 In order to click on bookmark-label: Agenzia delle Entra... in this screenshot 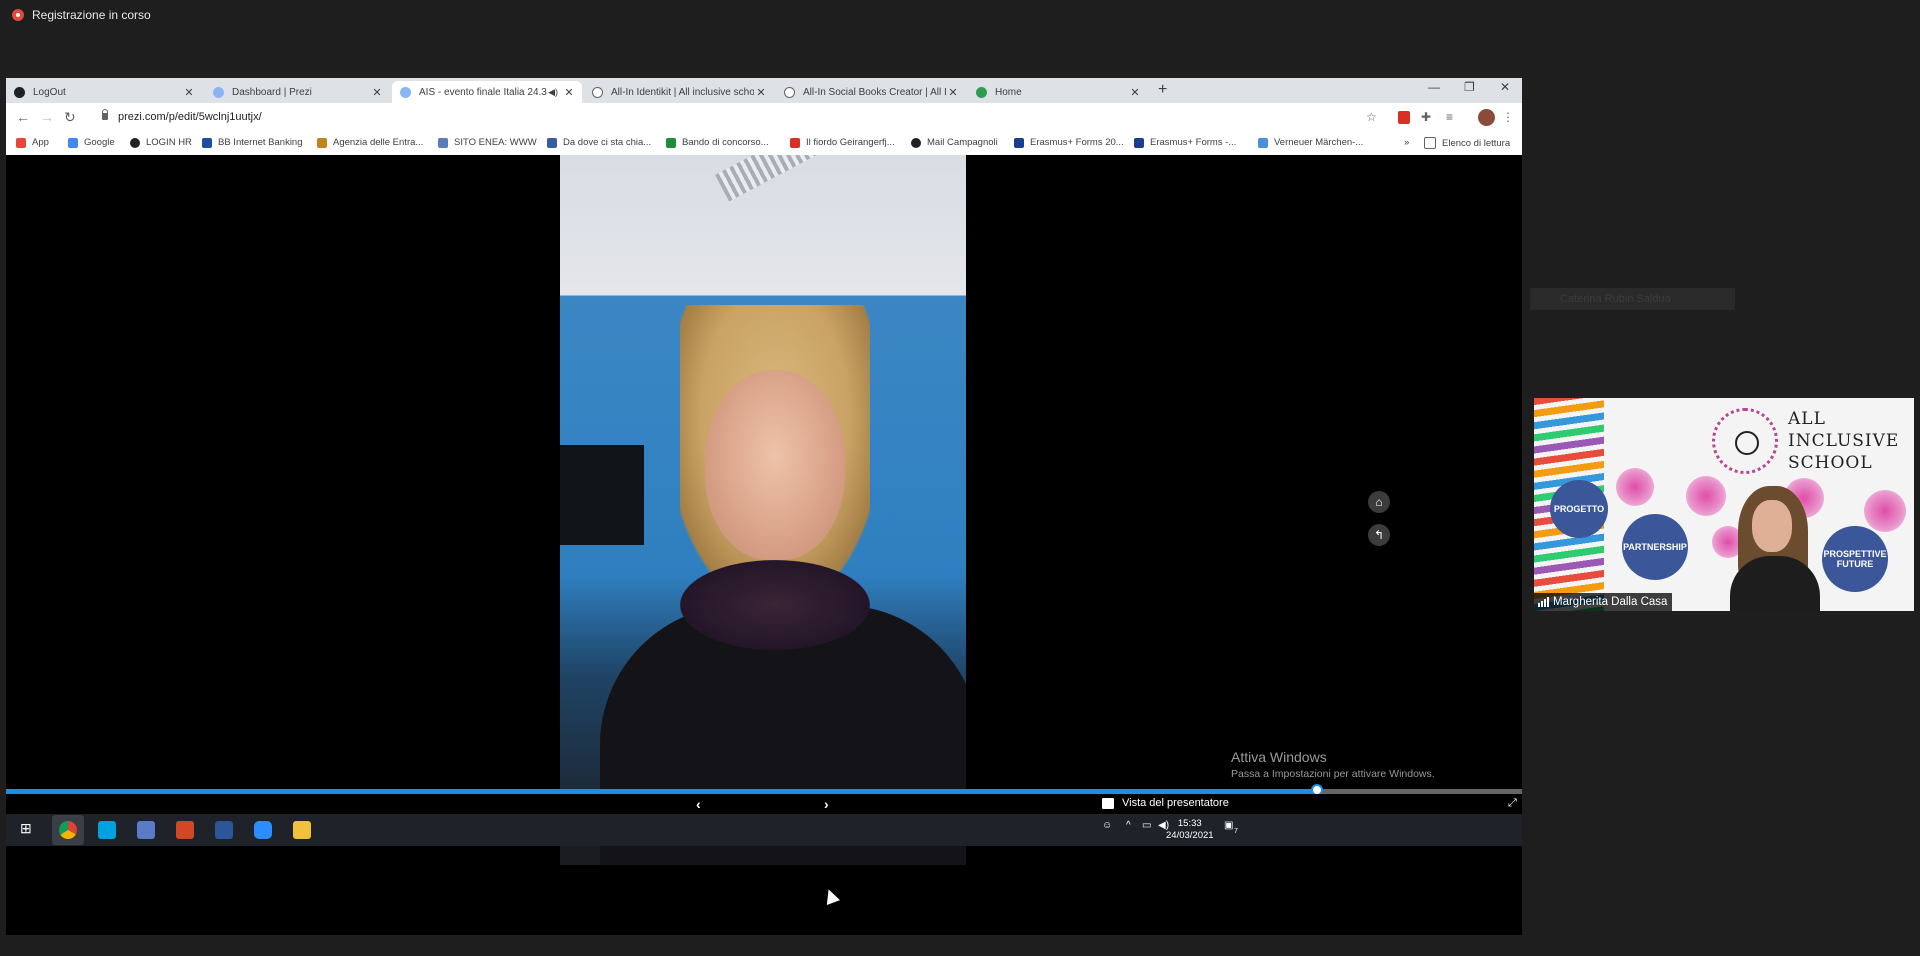, I will do `click(378, 142)`.